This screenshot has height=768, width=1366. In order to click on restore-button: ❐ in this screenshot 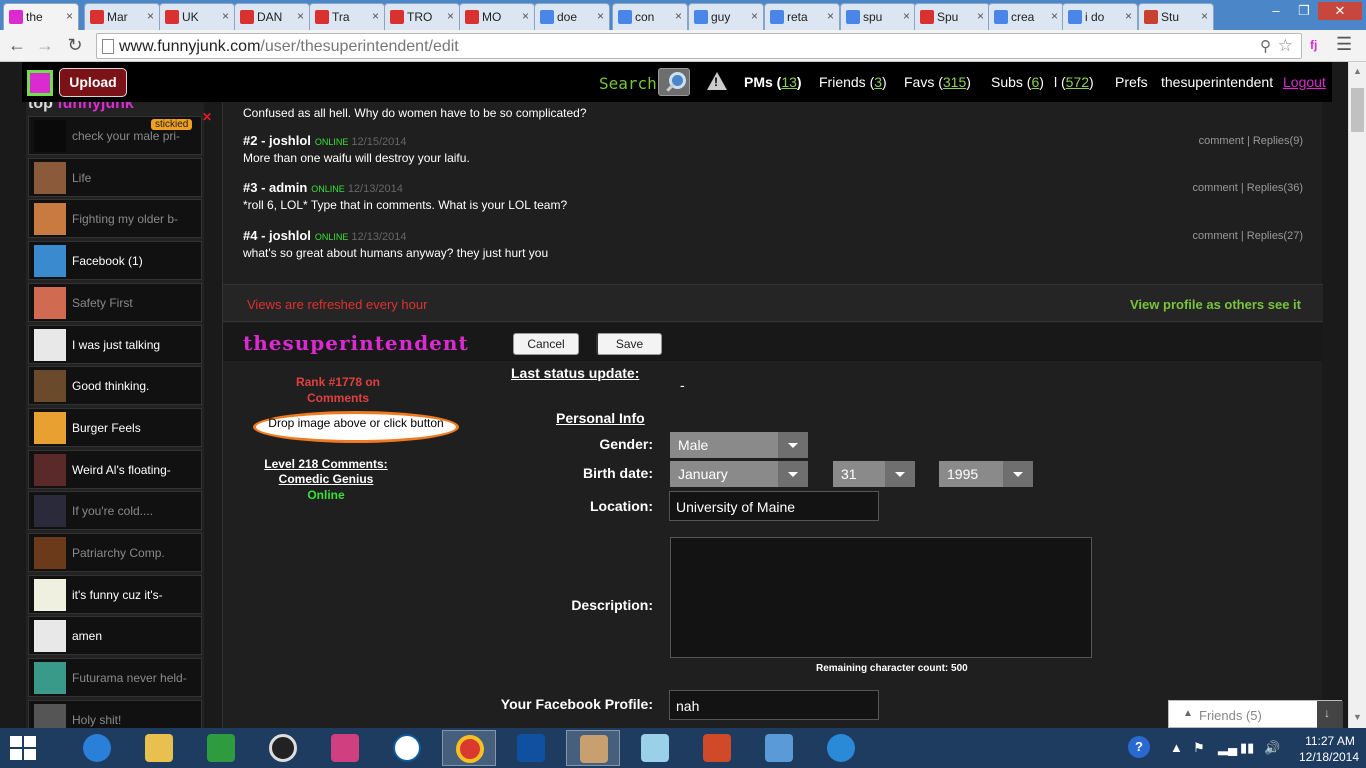, I will do `click(1304, 11)`.